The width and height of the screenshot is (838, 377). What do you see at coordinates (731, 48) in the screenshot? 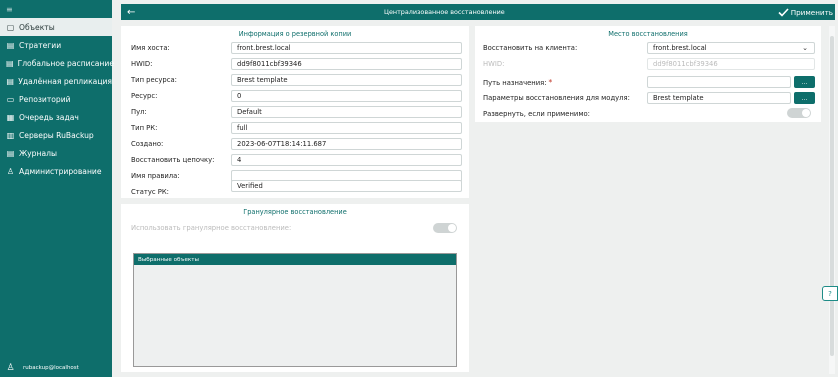
I see `client-select: front.brest.local ⌄` at bounding box center [731, 48].